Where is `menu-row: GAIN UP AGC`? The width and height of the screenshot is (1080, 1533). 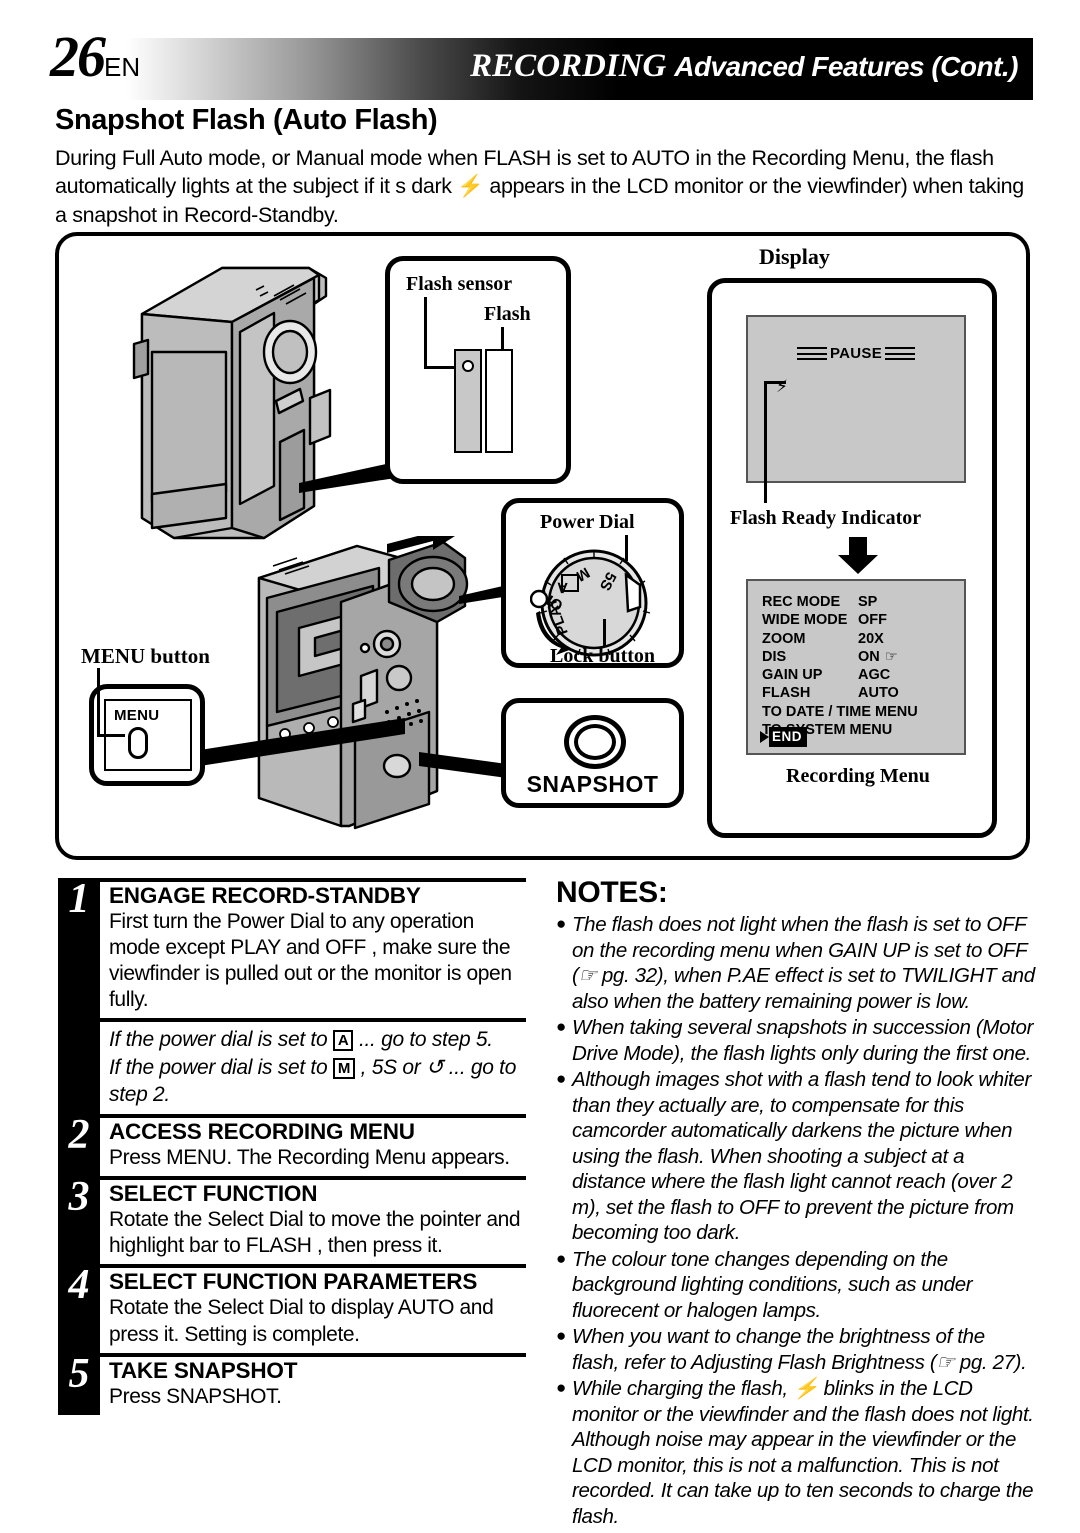 menu-row: GAIN UP AGC is located at coordinates (863, 675).